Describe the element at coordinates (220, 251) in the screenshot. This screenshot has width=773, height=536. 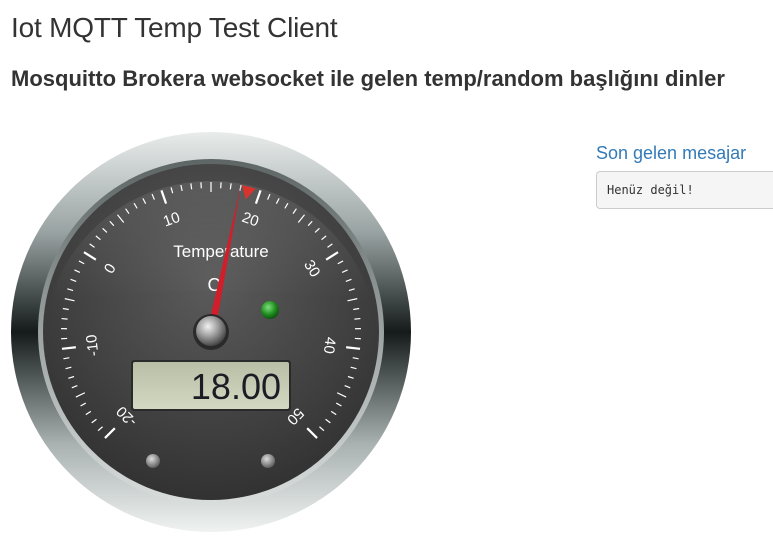
I see `gauge-title: Temperature` at that location.